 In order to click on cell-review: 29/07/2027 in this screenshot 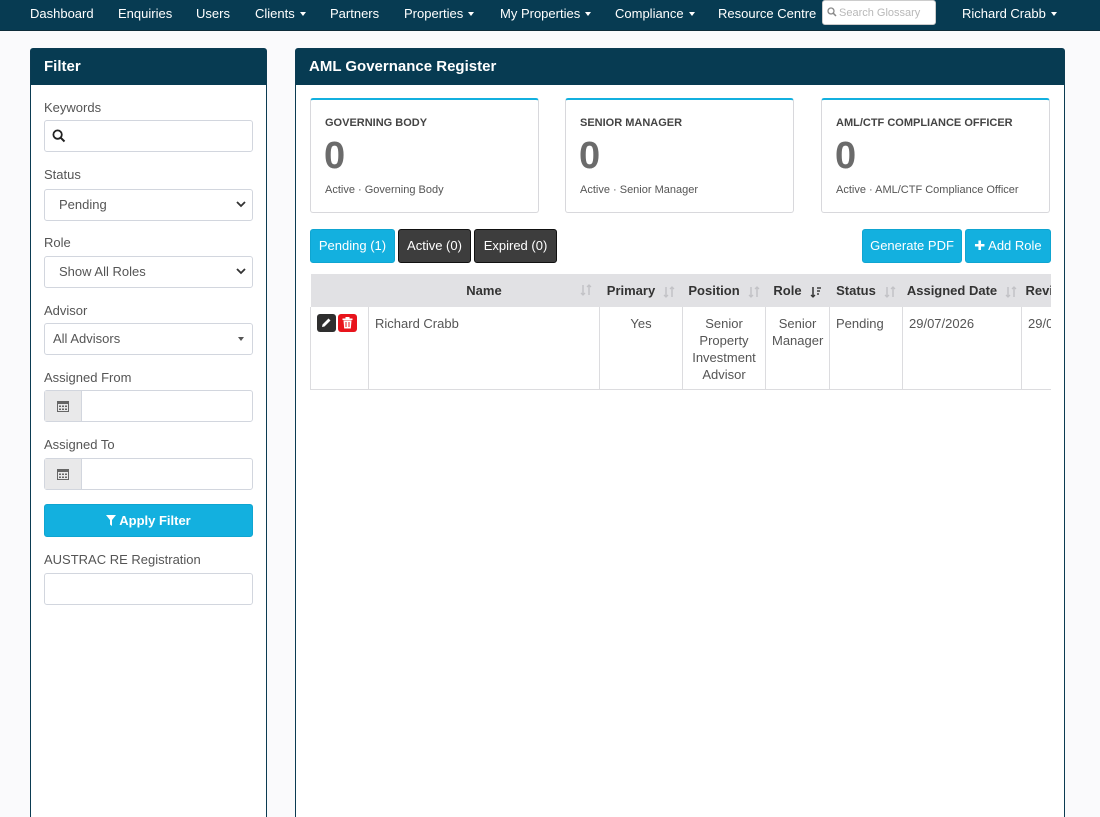, I will do `click(1036, 348)`.